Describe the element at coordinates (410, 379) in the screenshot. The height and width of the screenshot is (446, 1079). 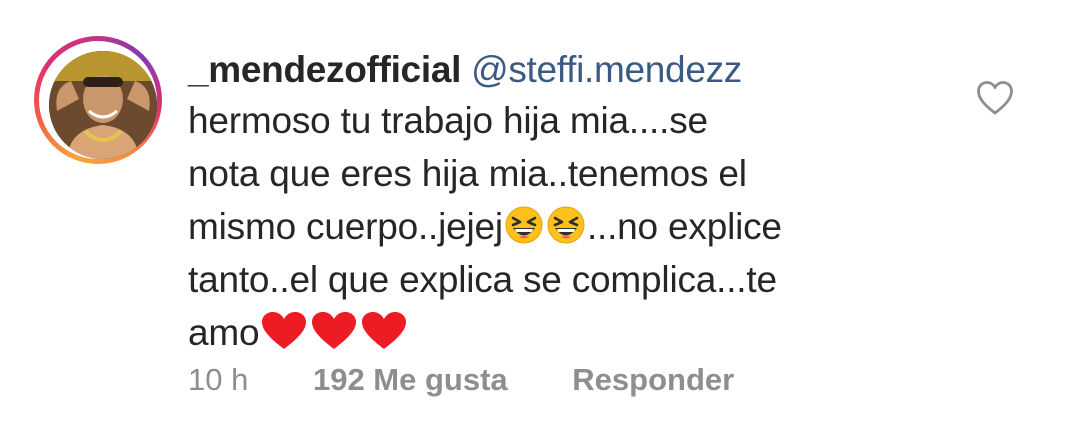
I see `likes-count-link: 192 Me gusta` at that location.